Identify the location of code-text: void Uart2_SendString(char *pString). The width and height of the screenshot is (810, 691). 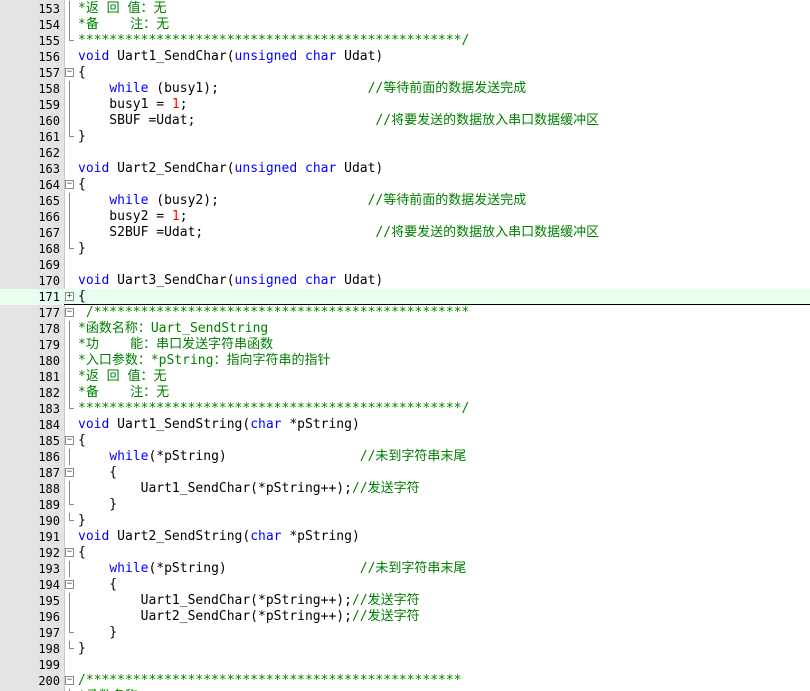
(219, 537).